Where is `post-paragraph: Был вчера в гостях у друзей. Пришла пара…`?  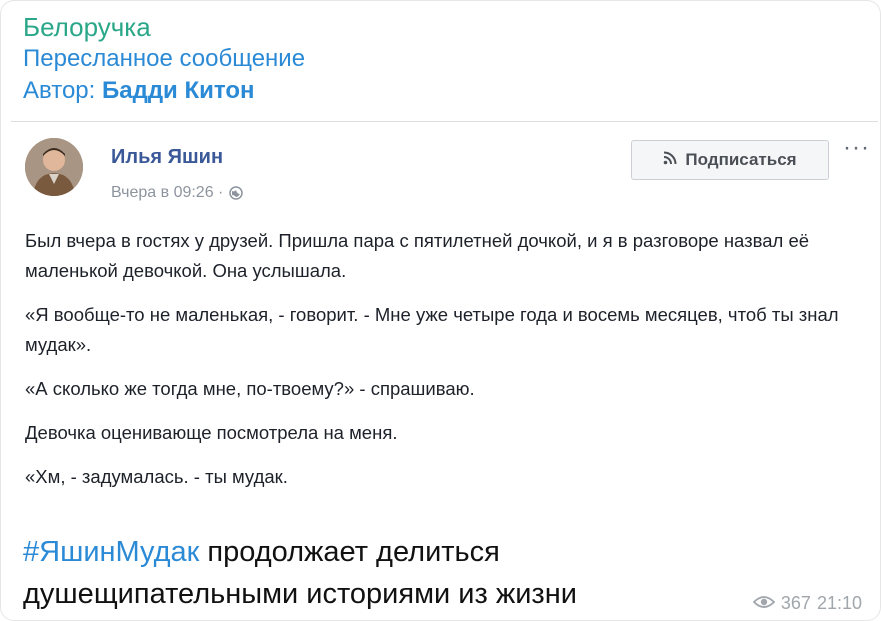 post-paragraph: Был вчера в гостях у друзей. Пришла пара… is located at coordinates (417, 255).